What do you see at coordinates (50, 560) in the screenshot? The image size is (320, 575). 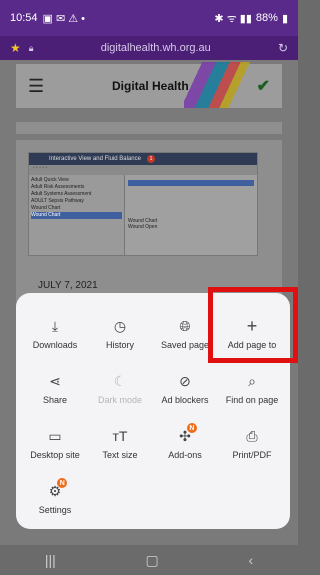 I see `recent-apps-icon: |||` at bounding box center [50, 560].